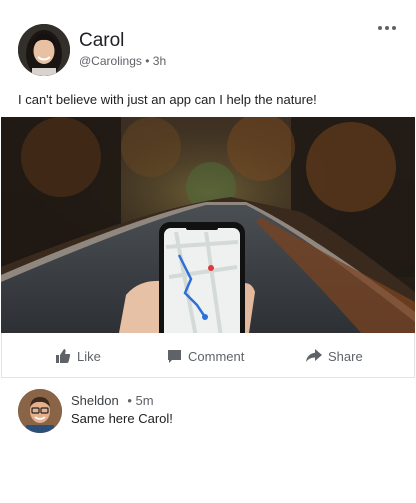  I want to click on author-name: Carol, so click(101, 41).